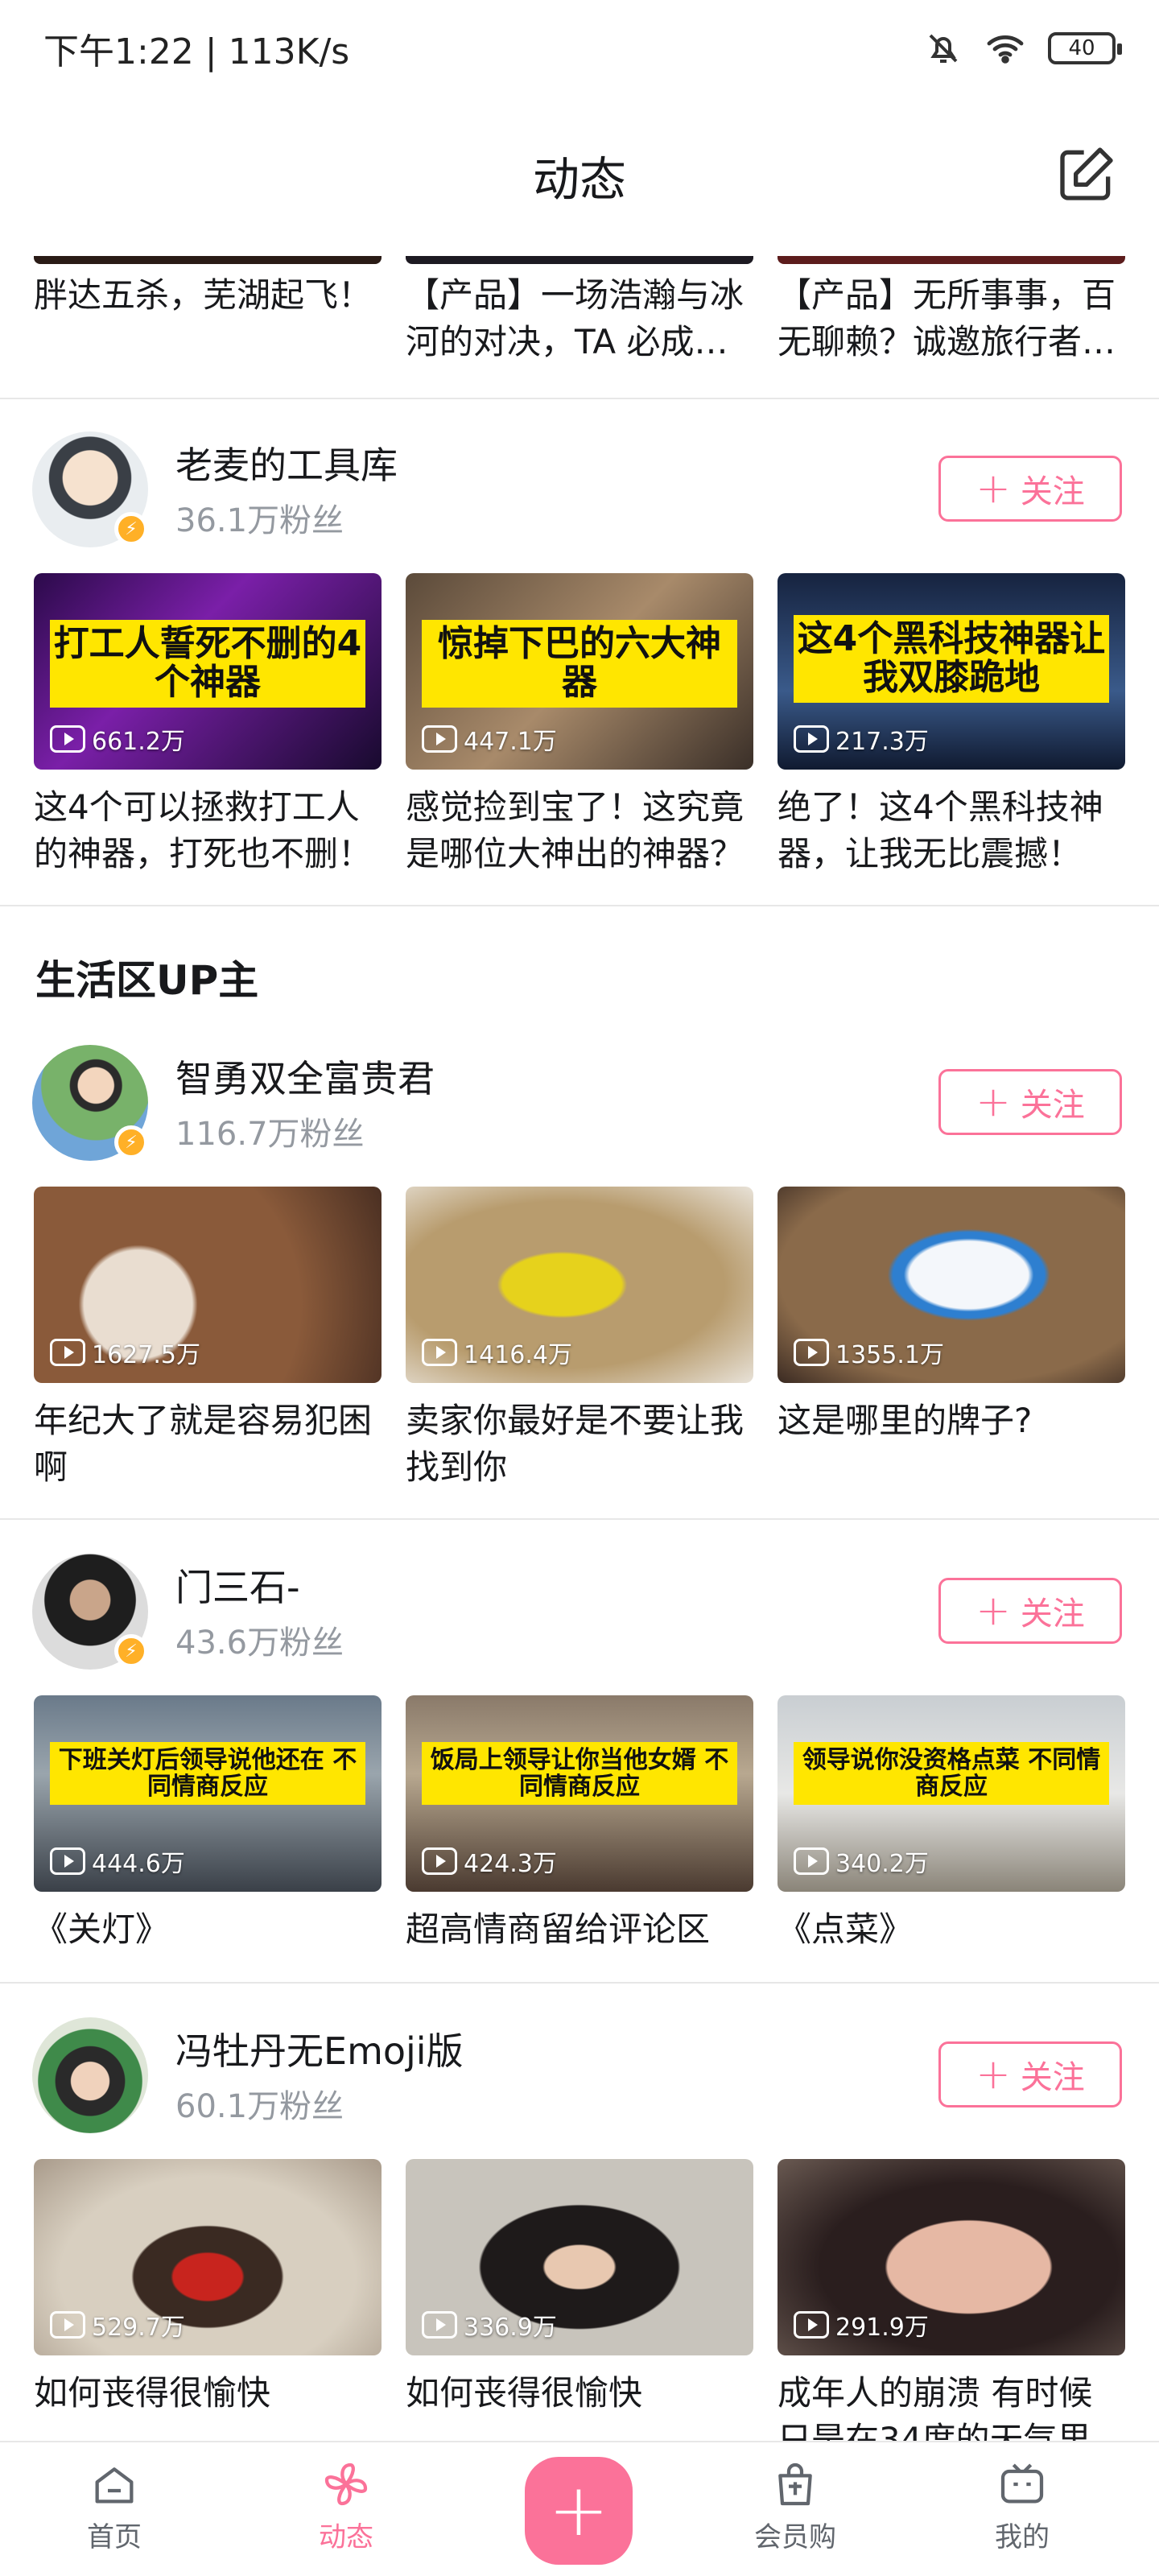 The image size is (1159, 2576). Describe the element at coordinates (196, 51) in the screenshot. I see `status-time: 下午1:22 | 113K/s` at that location.